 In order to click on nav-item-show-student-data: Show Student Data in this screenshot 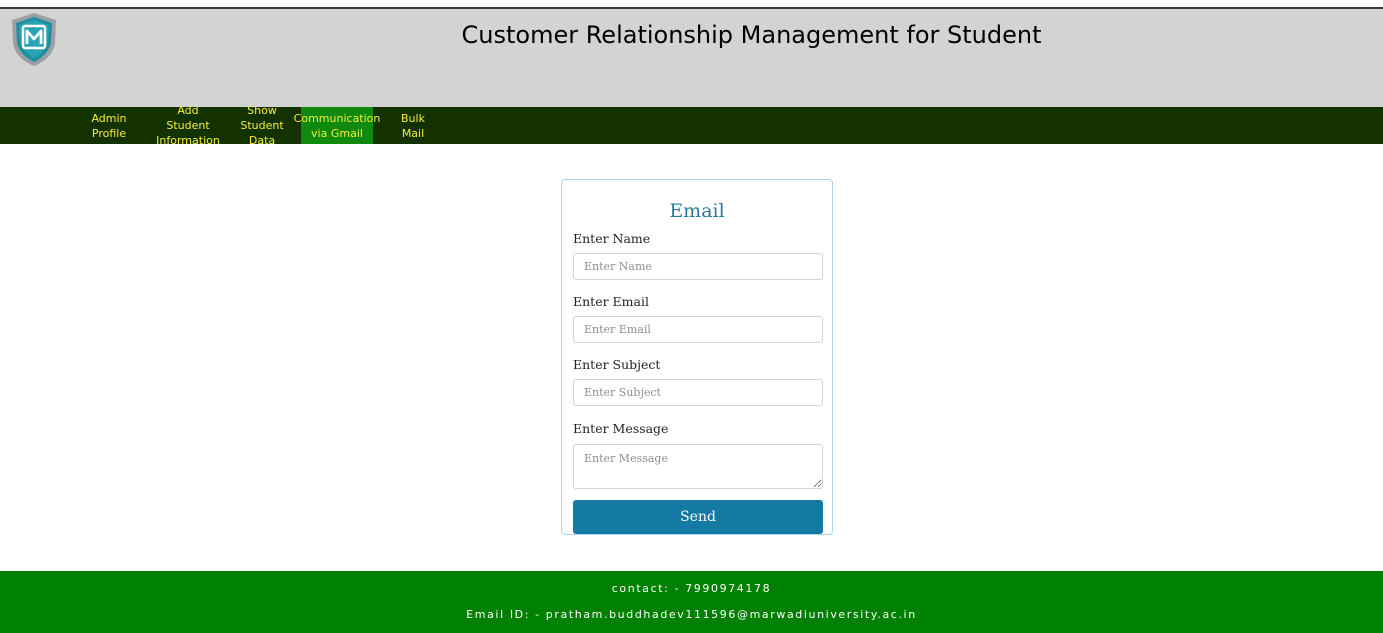, I will do `click(262, 125)`.